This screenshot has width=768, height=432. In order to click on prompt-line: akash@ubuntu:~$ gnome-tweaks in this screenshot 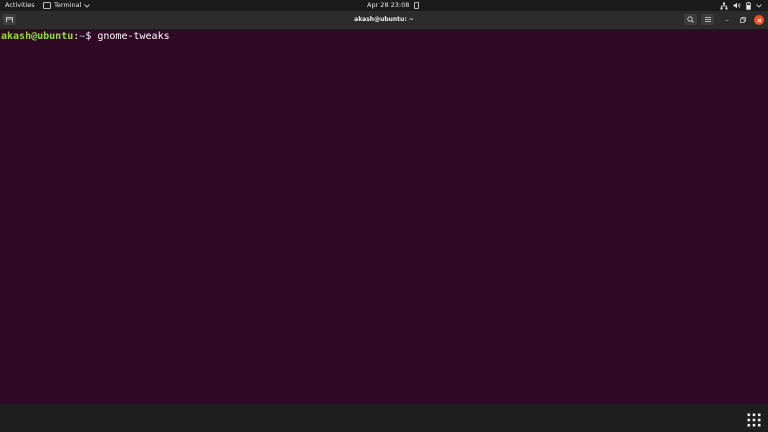, I will do `click(85, 36)`.